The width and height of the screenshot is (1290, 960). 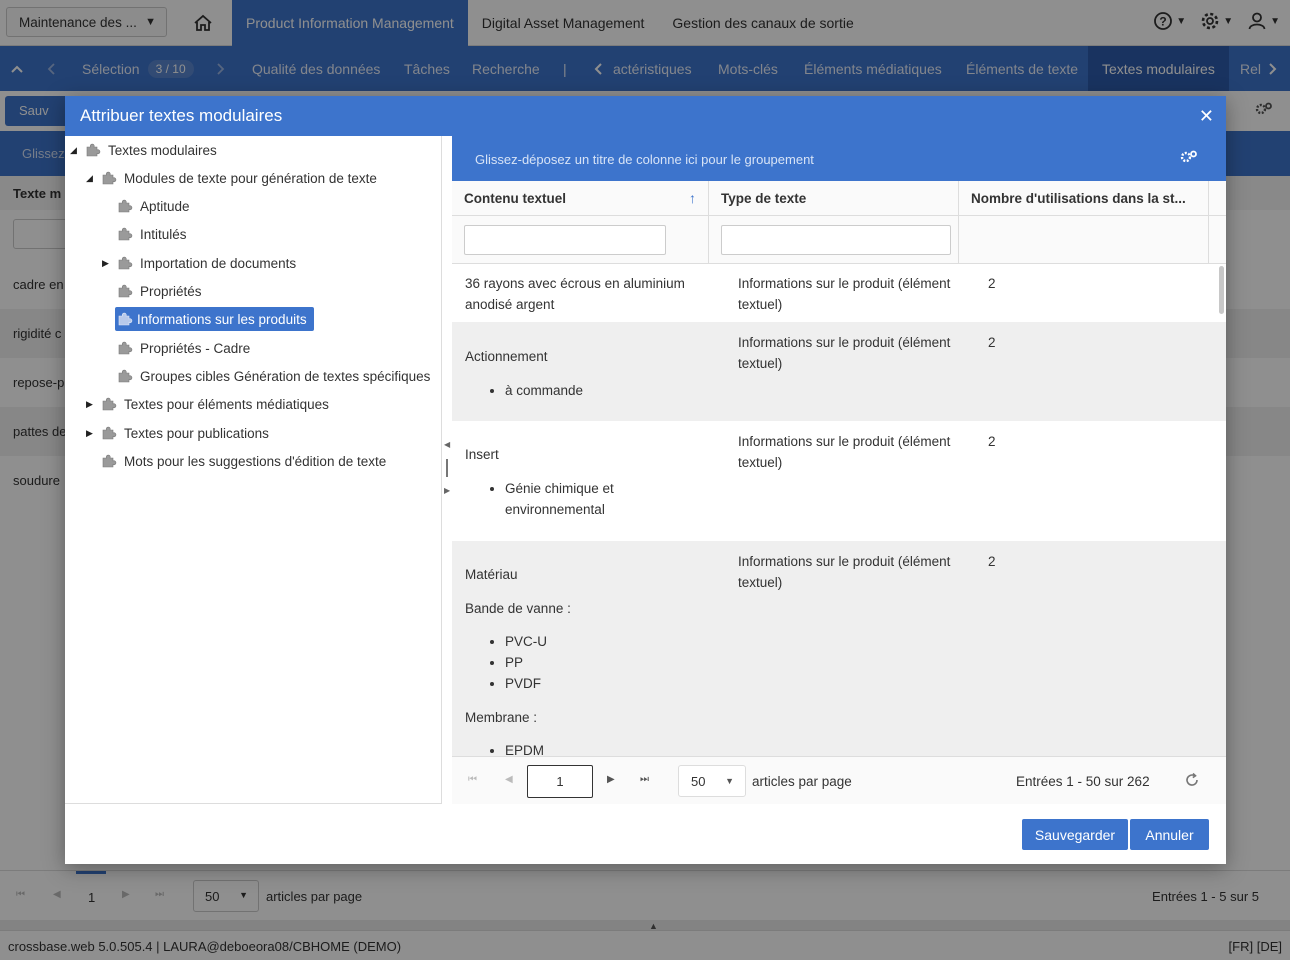 I want to click on column-header-type: Type de texte, so click(x=834, y=198).